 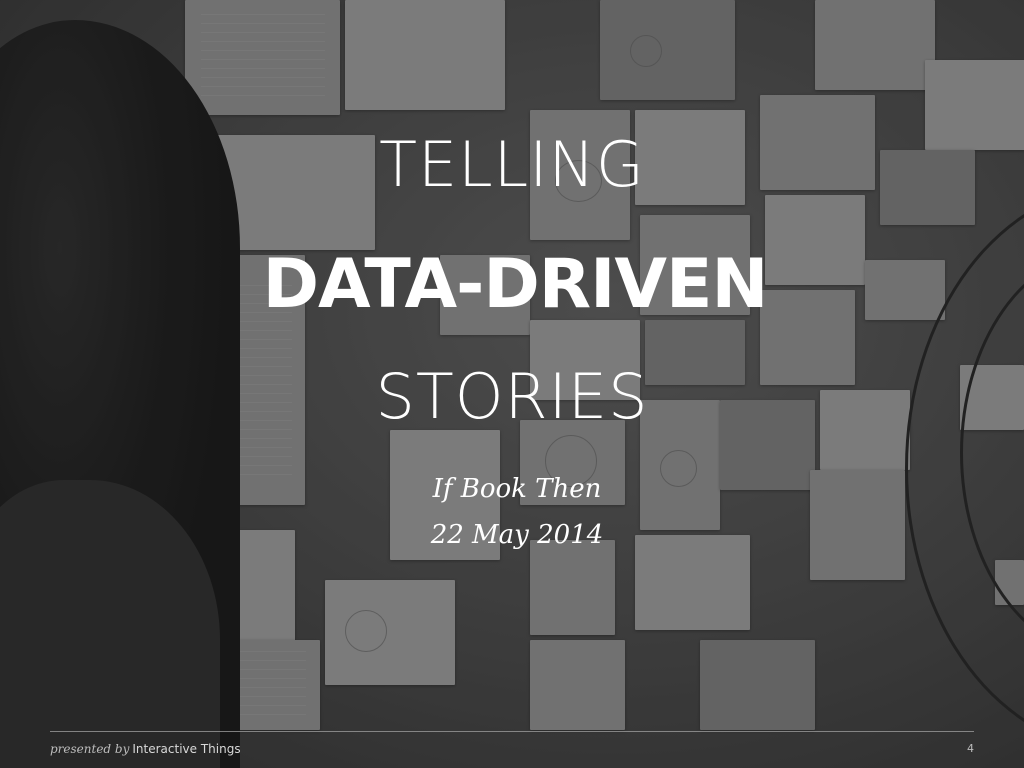 I want to click on title-line-2: DATA-DRIVEN, so click(x=515, y=284).